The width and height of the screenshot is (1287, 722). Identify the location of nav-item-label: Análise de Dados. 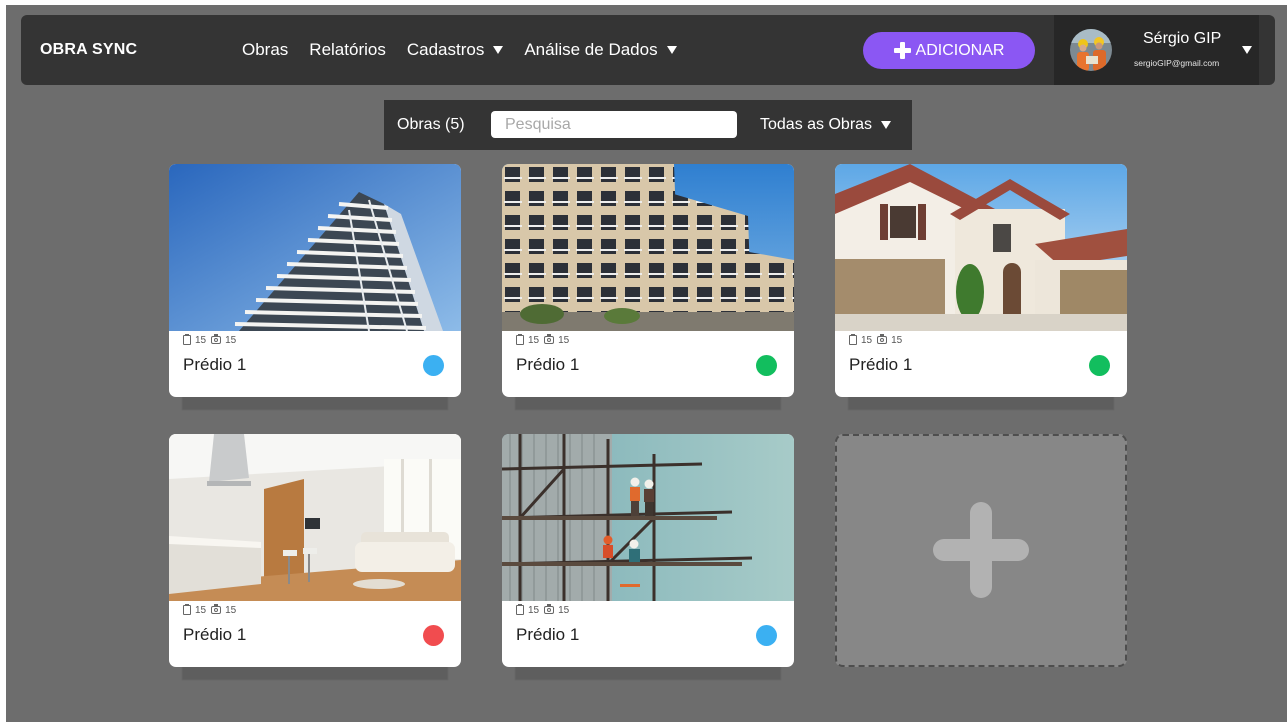
(591, 49).